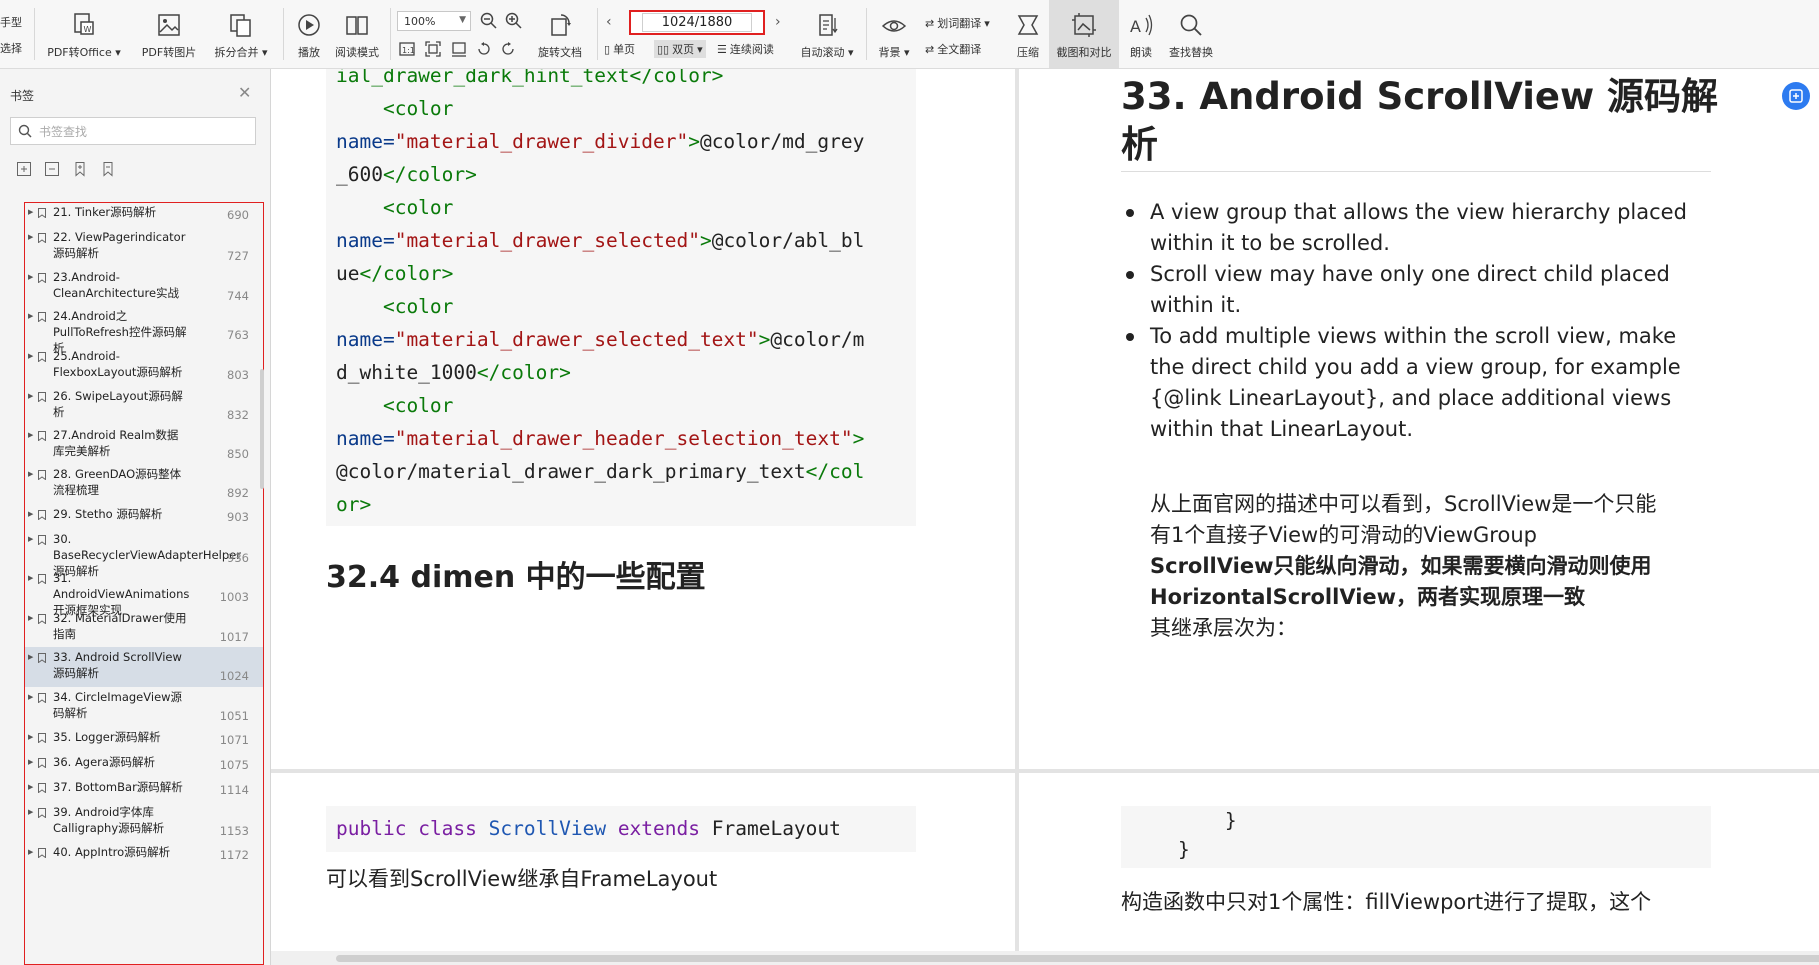 Image resolution: width=1819 pixels, height=965 pixels. I want to click on code-class-name: ScrollView, so click(547, 828).